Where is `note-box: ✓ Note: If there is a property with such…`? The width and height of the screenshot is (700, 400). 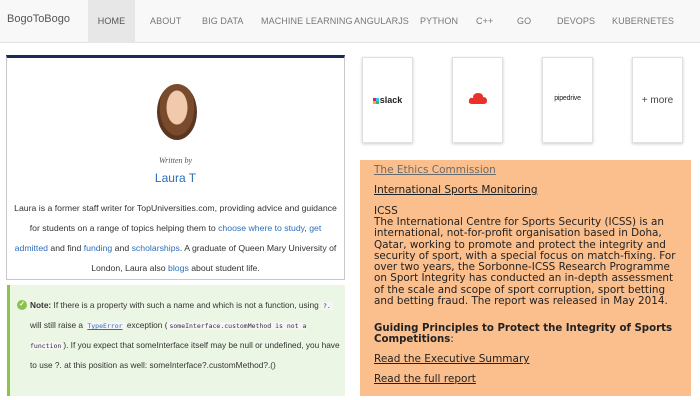 note-box: ✓ Note: If there is a property with such… is located at coordinates (176, 340).